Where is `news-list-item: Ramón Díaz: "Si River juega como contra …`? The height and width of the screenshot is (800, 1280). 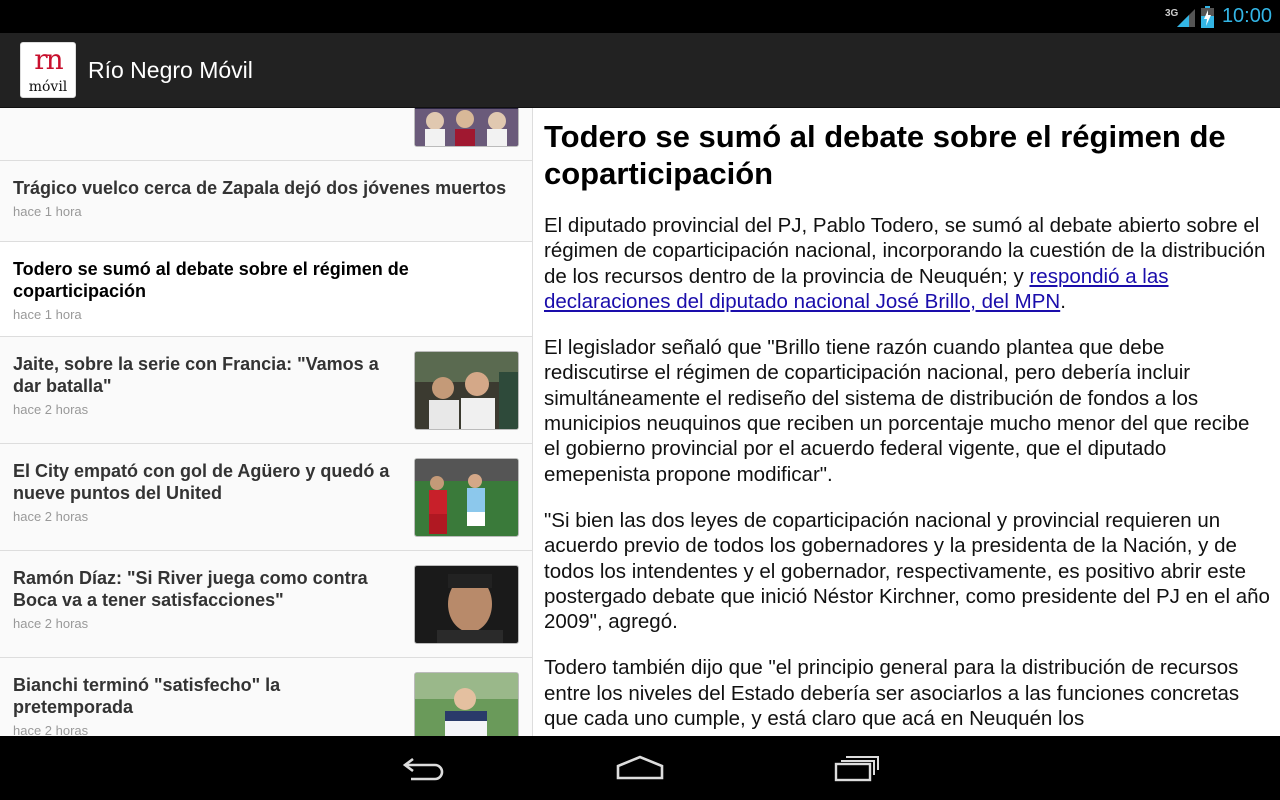 news-list-item: Ramón Díaz: "Si River juega como contra … is located at coordinates (266, 604).